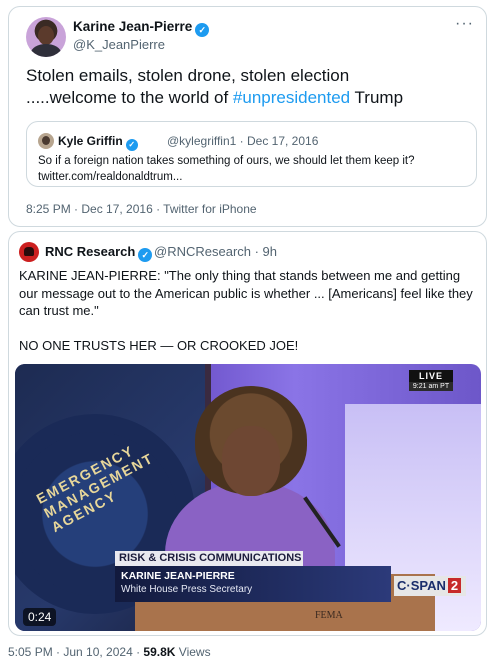  Describe the element at coordinates (215, 251) in the screenshot. I see `post-author-handle: @RNCResearch · 9h` at that location.